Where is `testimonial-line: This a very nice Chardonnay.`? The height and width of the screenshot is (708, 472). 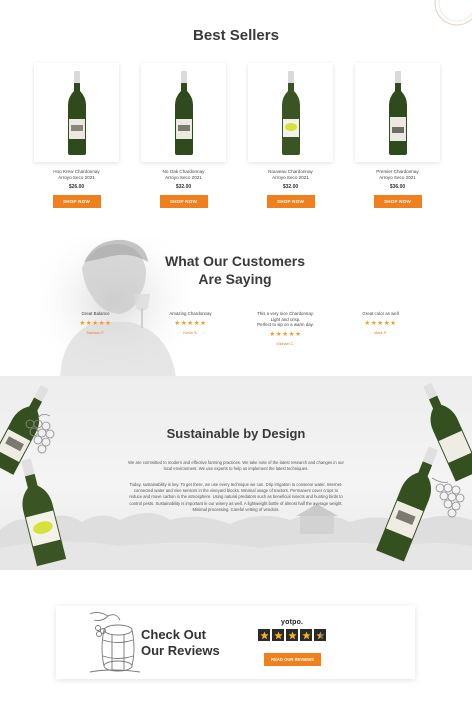
testimonial-line: This a very nice Chardonnay. is located at coordinates (285, 313).